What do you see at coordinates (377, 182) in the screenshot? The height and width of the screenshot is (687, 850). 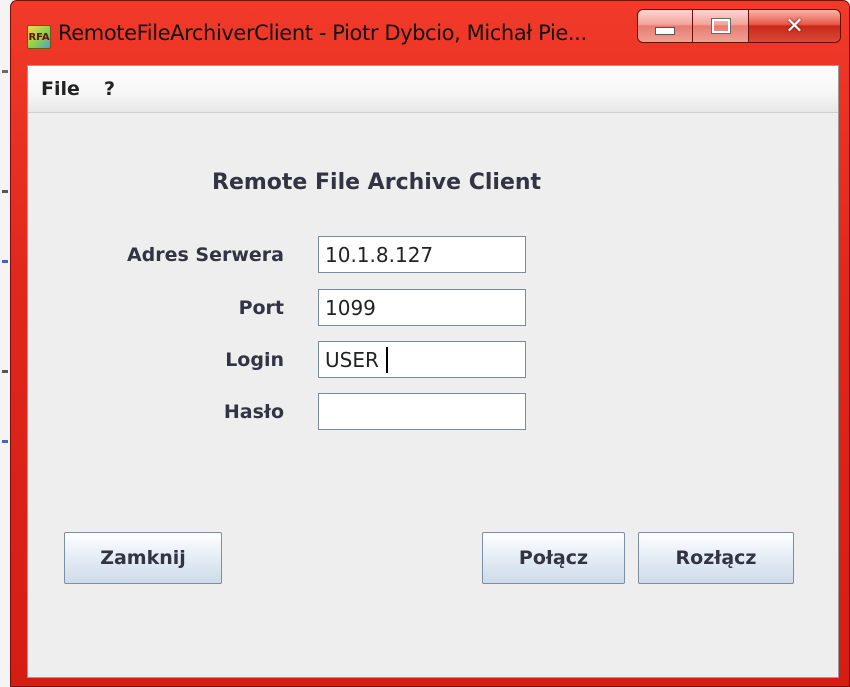 I see `page-title: Remote File Archive Client` at bounding box center [377, 182].